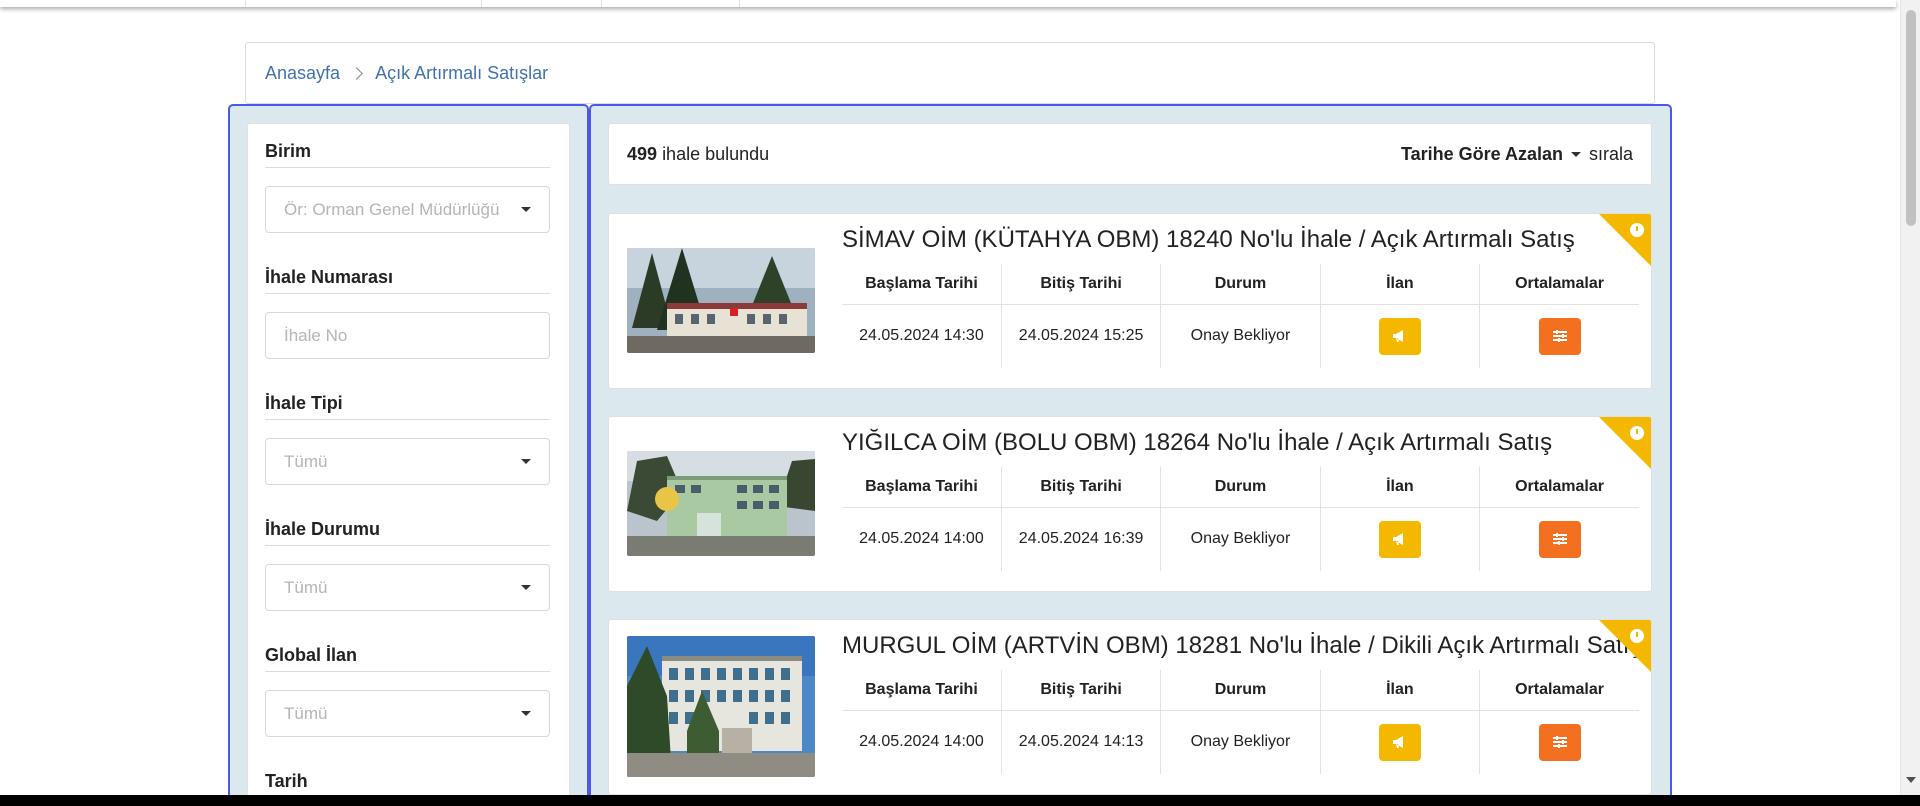 The width and height of the screenshot is (1920, 806). What do you see at coordinates (1911, 780) in the screenshot?
I see `scroll-down-icon` at bounding box center [1911, 780].